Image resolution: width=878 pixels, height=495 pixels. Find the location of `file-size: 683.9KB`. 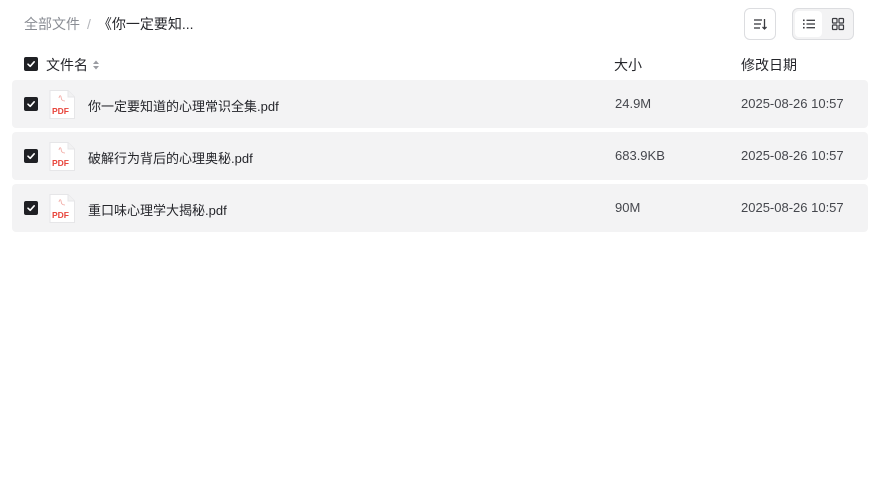

file-size: 683.9KB is located at coordinates (640, 155).